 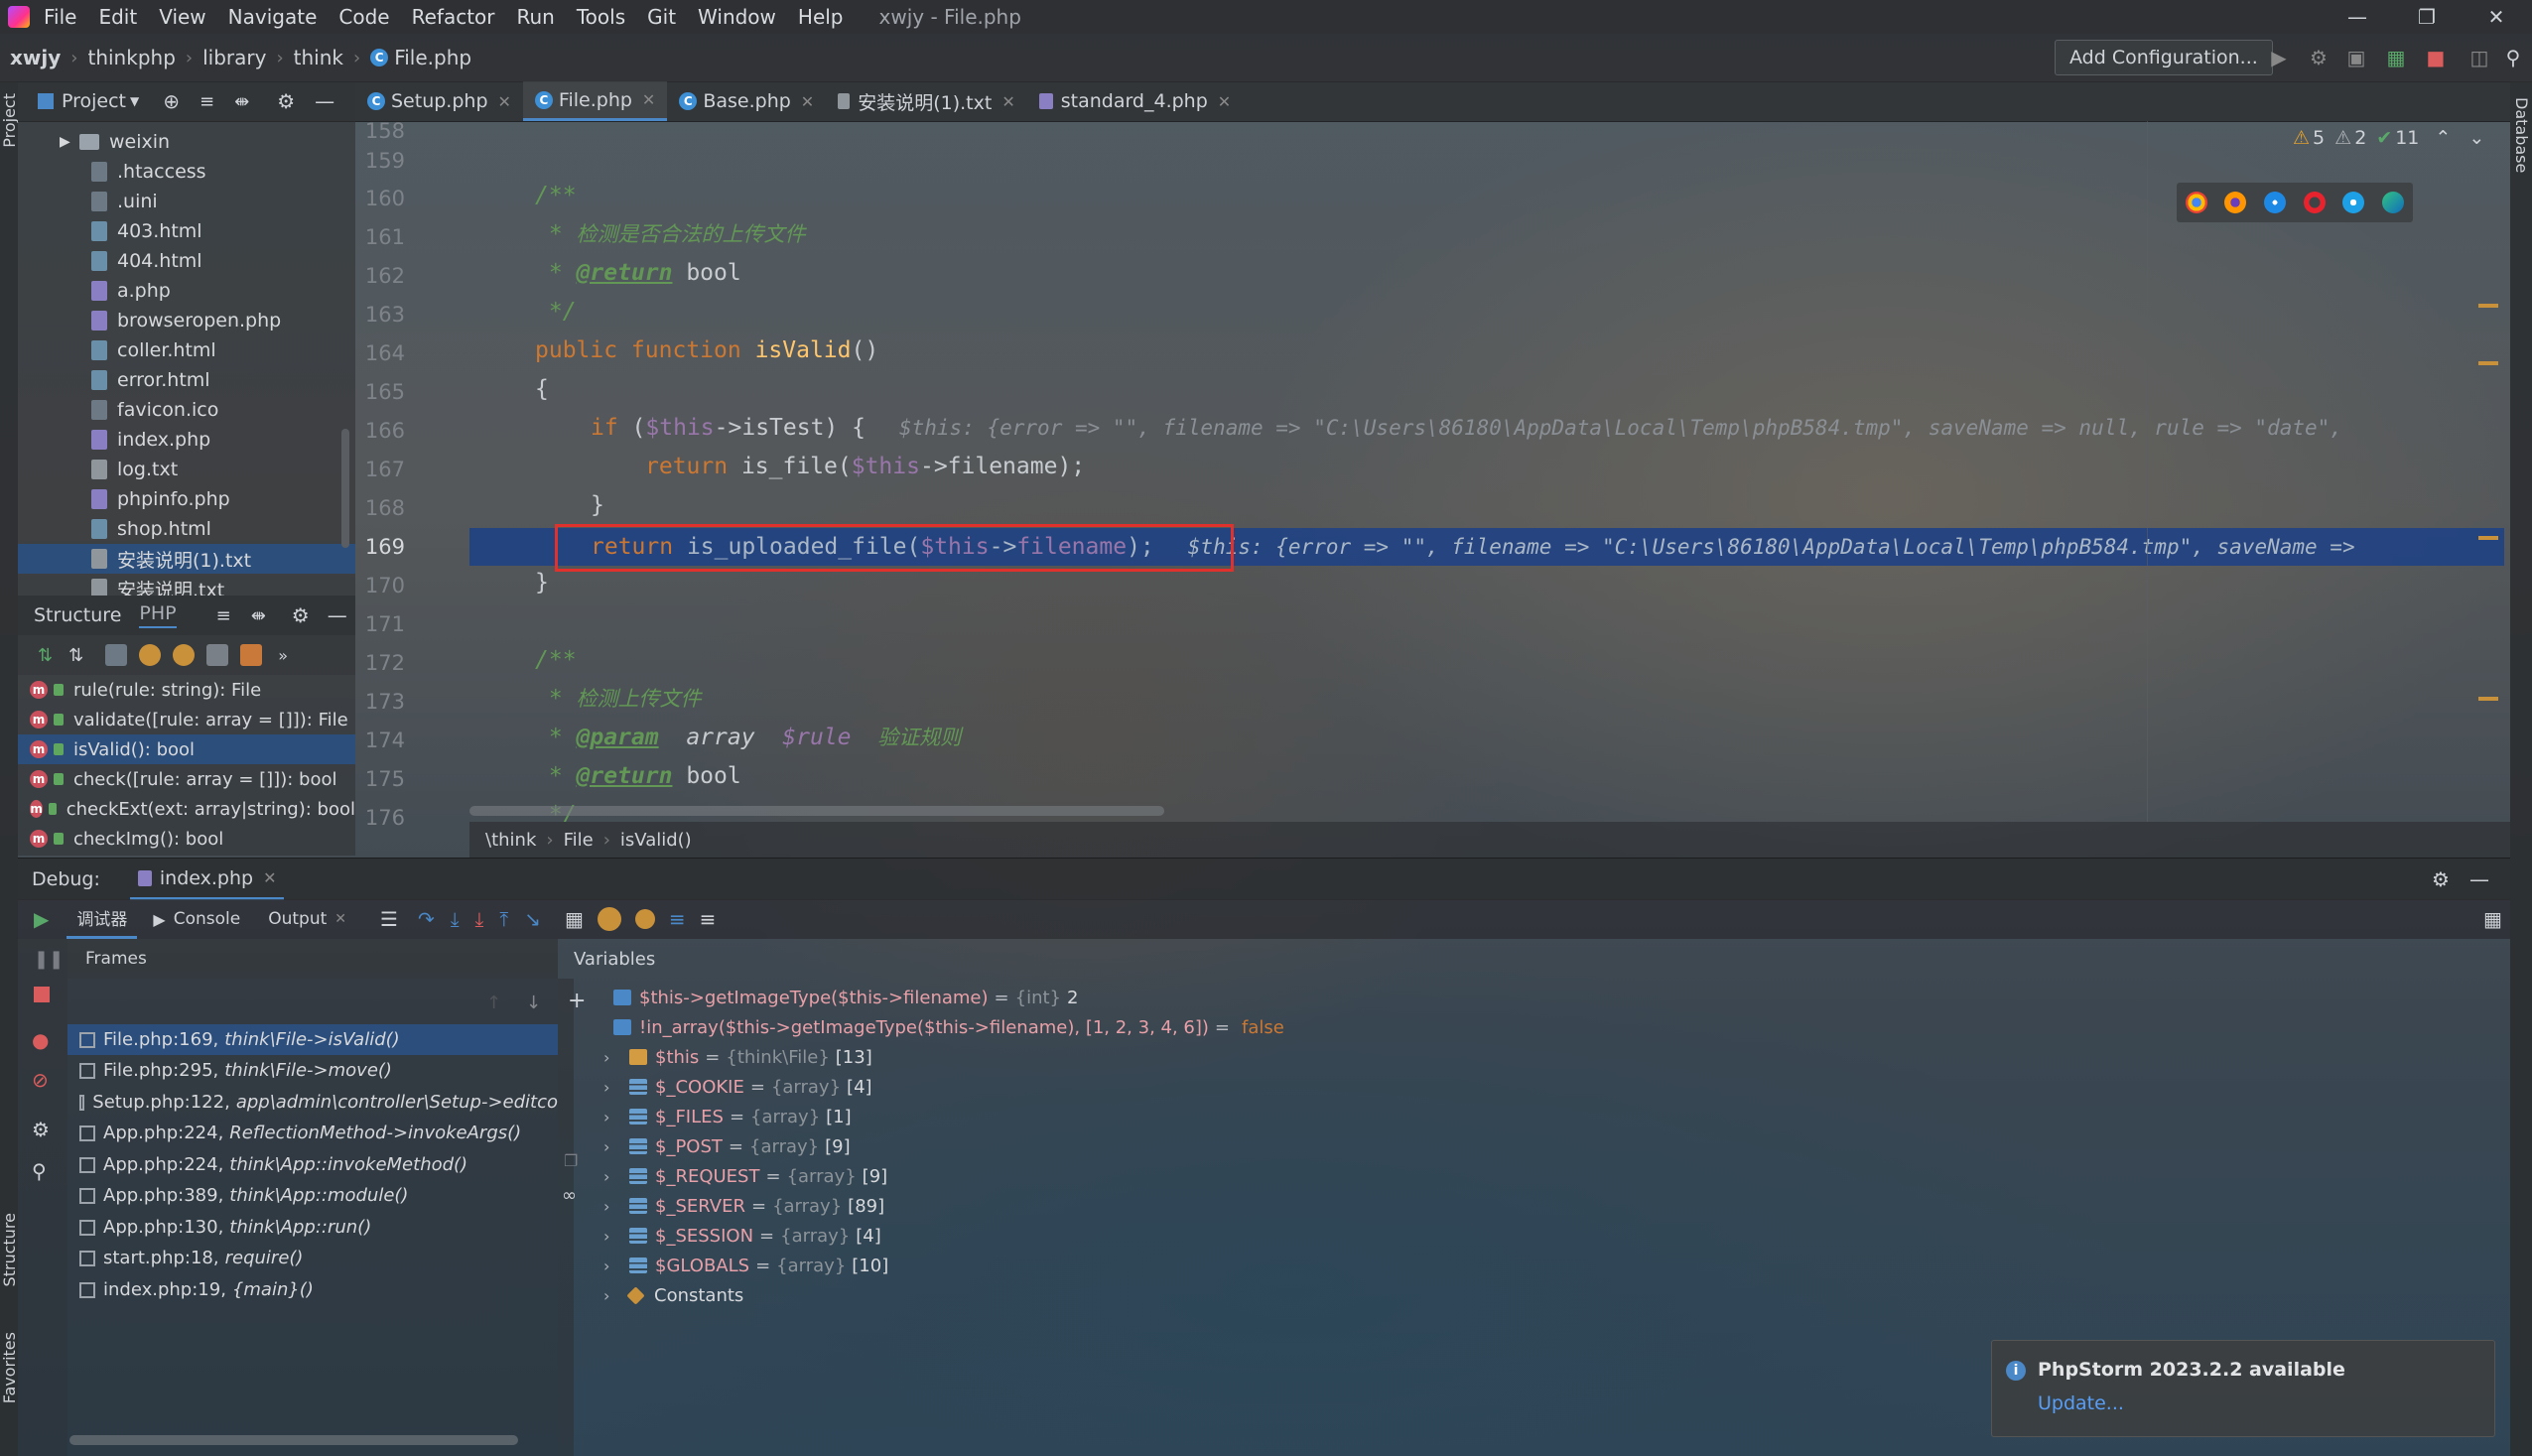 I want to click on favorites-tool-button: Favorites, so click(x=9, y=1367).